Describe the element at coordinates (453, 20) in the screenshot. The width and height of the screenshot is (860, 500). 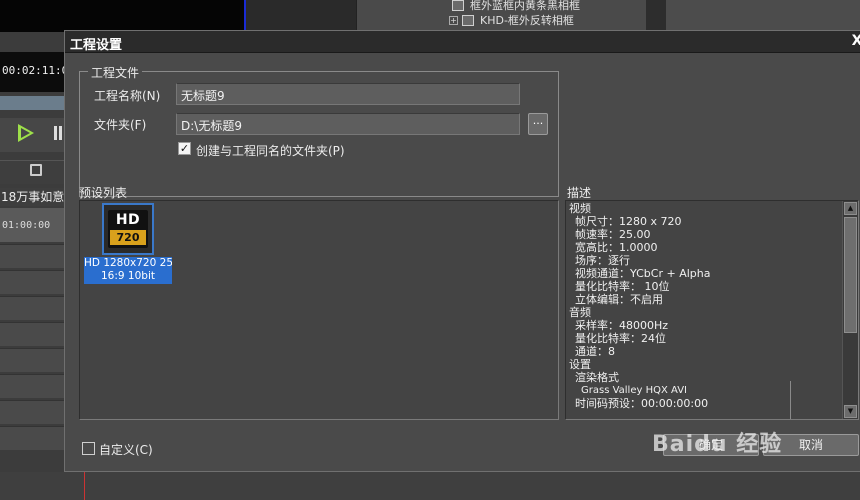
I see `expand-icon: +` at that location.